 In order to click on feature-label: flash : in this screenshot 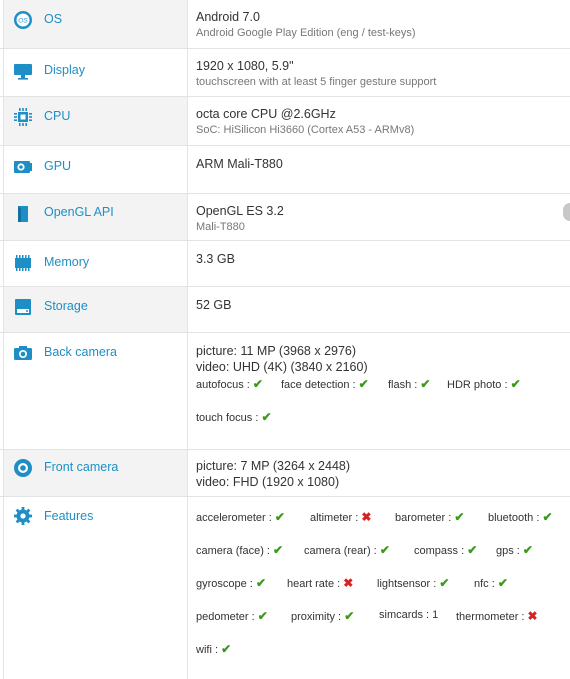, I will do `click(403, 385)`.